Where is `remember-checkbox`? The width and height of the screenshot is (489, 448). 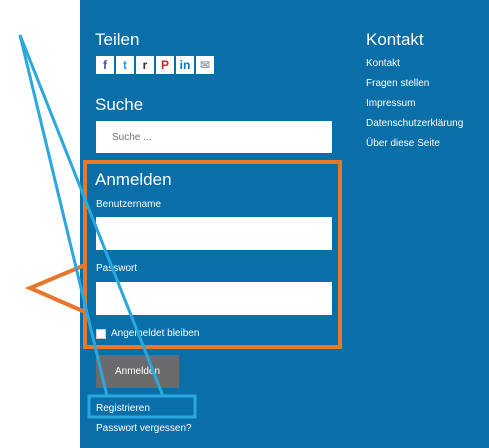 remember-checkbox is located at coordinates (101, 333).